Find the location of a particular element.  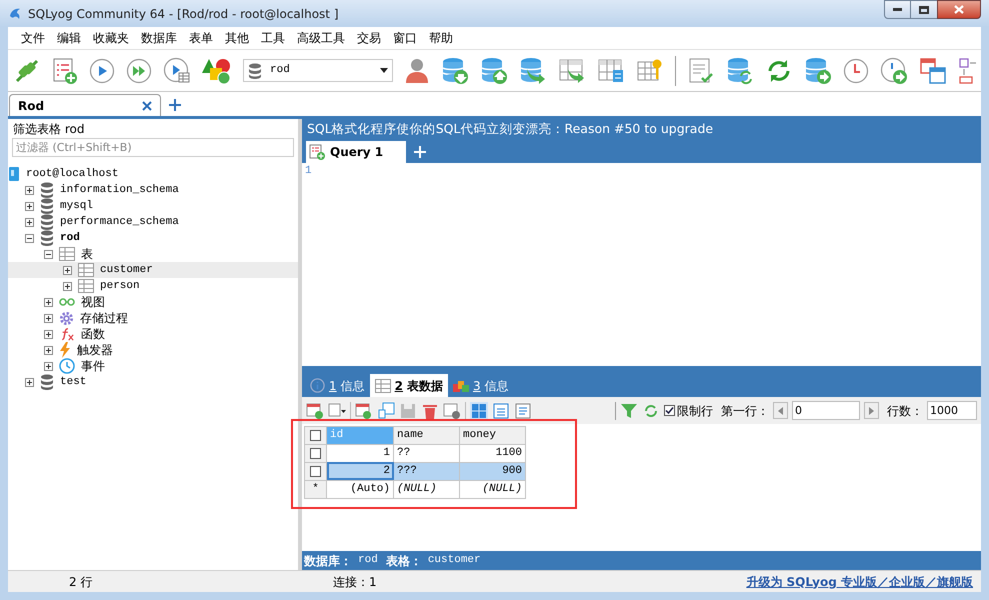

menu-item: 收藏夹 is located at coordinates (111, 38).